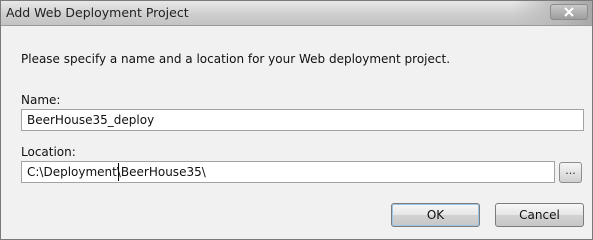 Image resolution: width=593 pixels, height=240 pixels. Describe the element at coordinates (41, 100) in the screenshot. I see `name-label: Name:` at that location.